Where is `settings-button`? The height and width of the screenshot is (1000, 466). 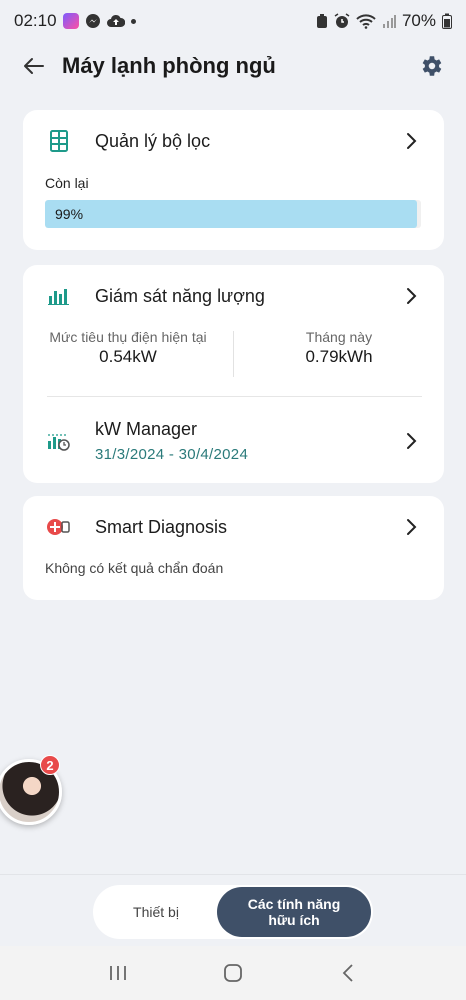 settings-button is located at coordinates (431, 66).